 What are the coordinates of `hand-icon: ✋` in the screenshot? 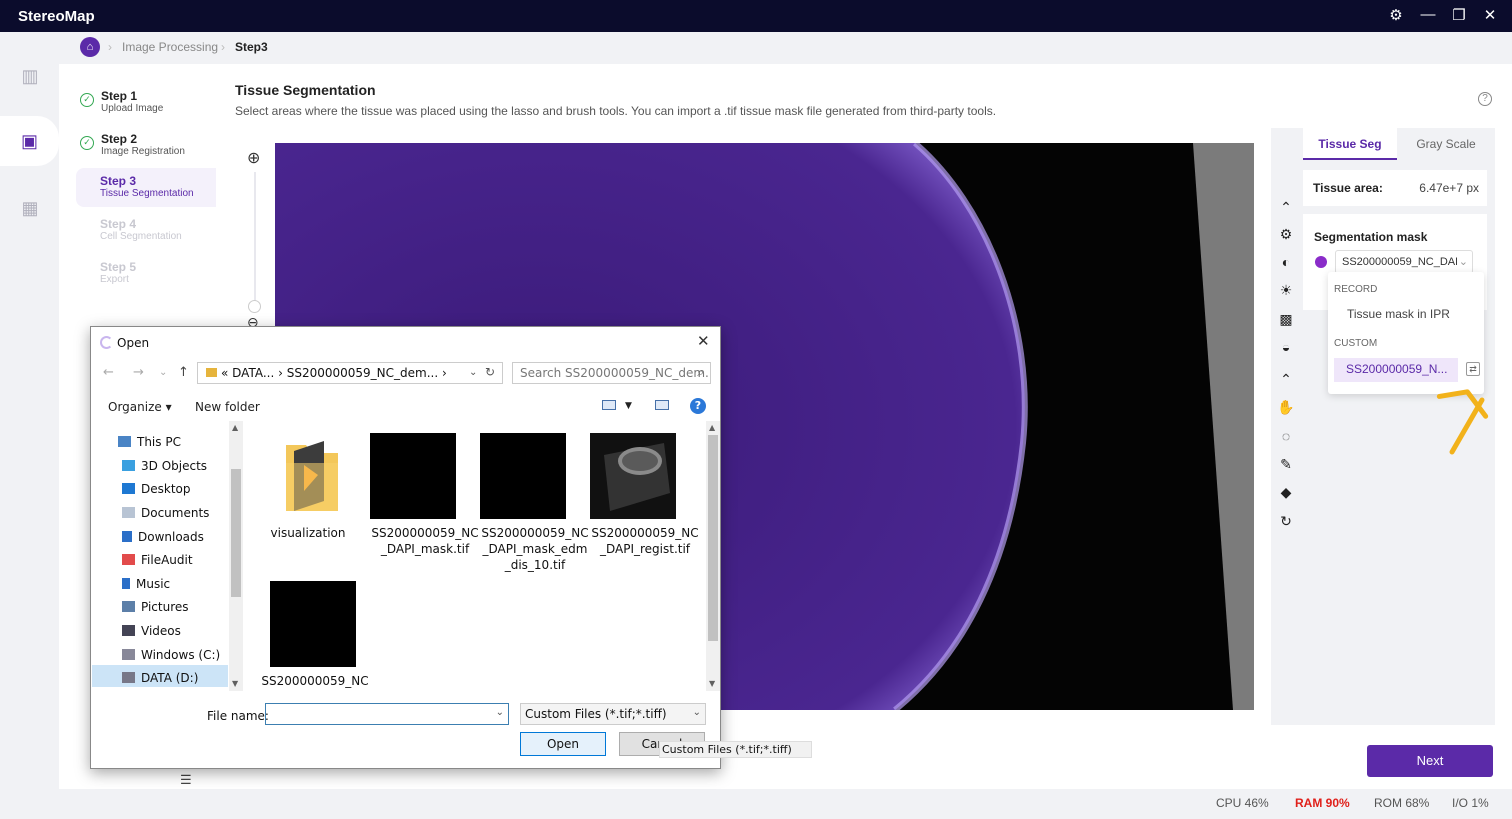 It's located at (1286, 407).